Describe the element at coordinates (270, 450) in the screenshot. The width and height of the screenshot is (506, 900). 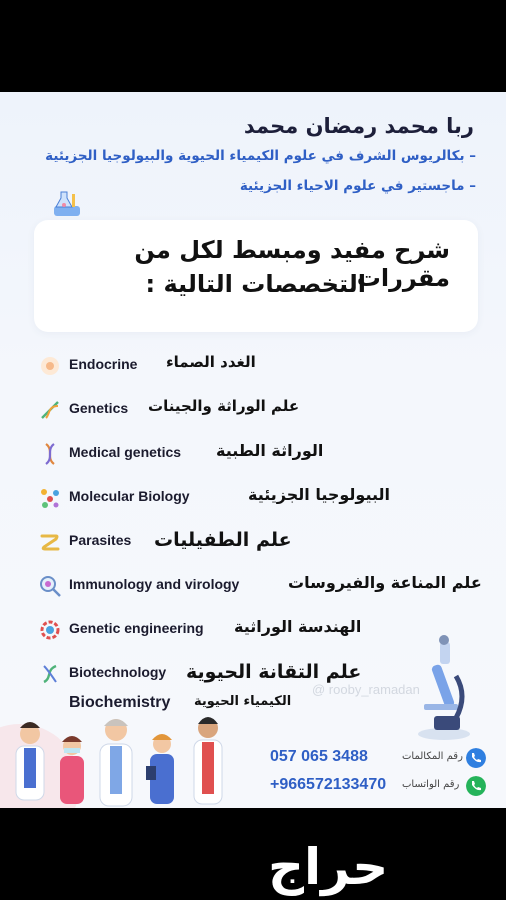
I see `course-ar: الوراثة الطبية` at that location.